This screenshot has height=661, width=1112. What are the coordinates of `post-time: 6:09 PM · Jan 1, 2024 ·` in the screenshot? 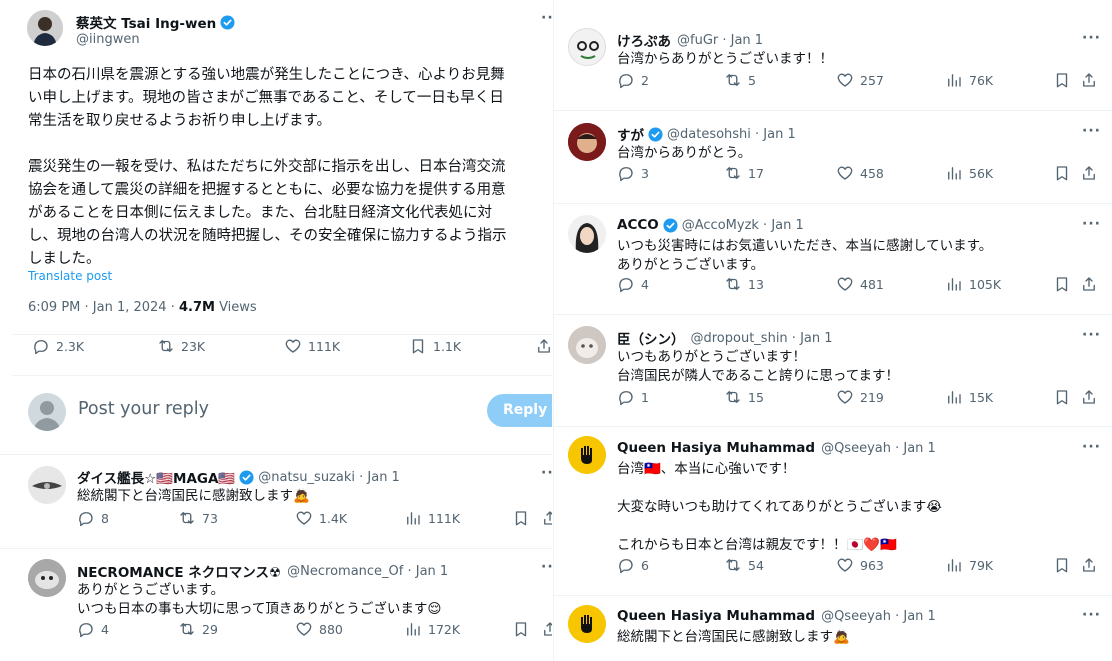 It's located at (103, 307).